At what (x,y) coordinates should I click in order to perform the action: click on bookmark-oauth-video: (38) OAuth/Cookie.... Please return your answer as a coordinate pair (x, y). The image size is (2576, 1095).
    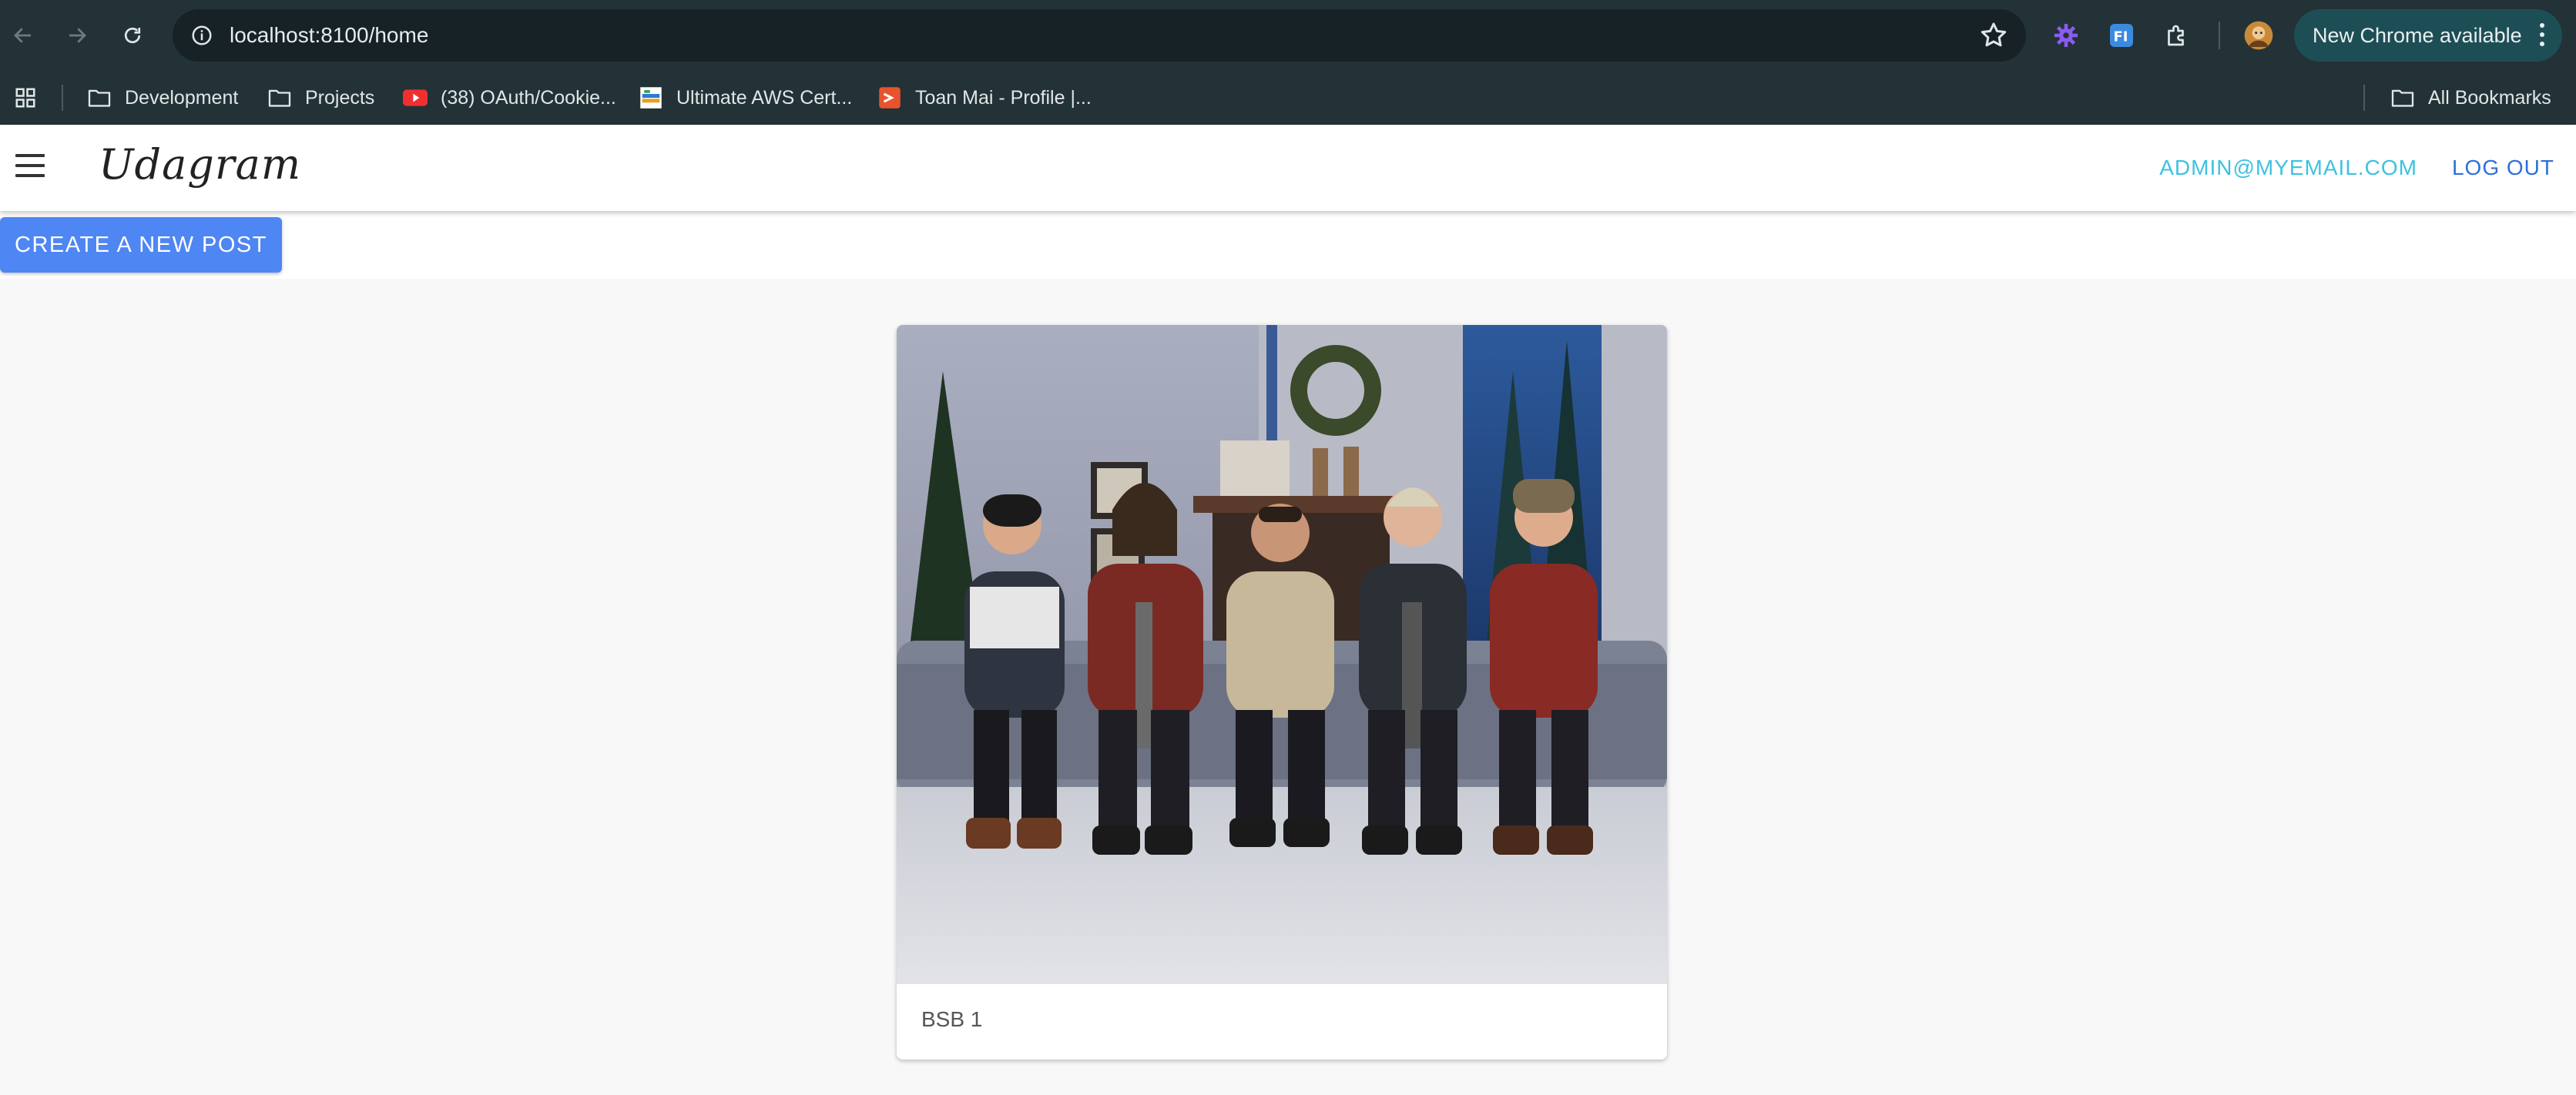
    Looking at the image, I should click on (509, 98).